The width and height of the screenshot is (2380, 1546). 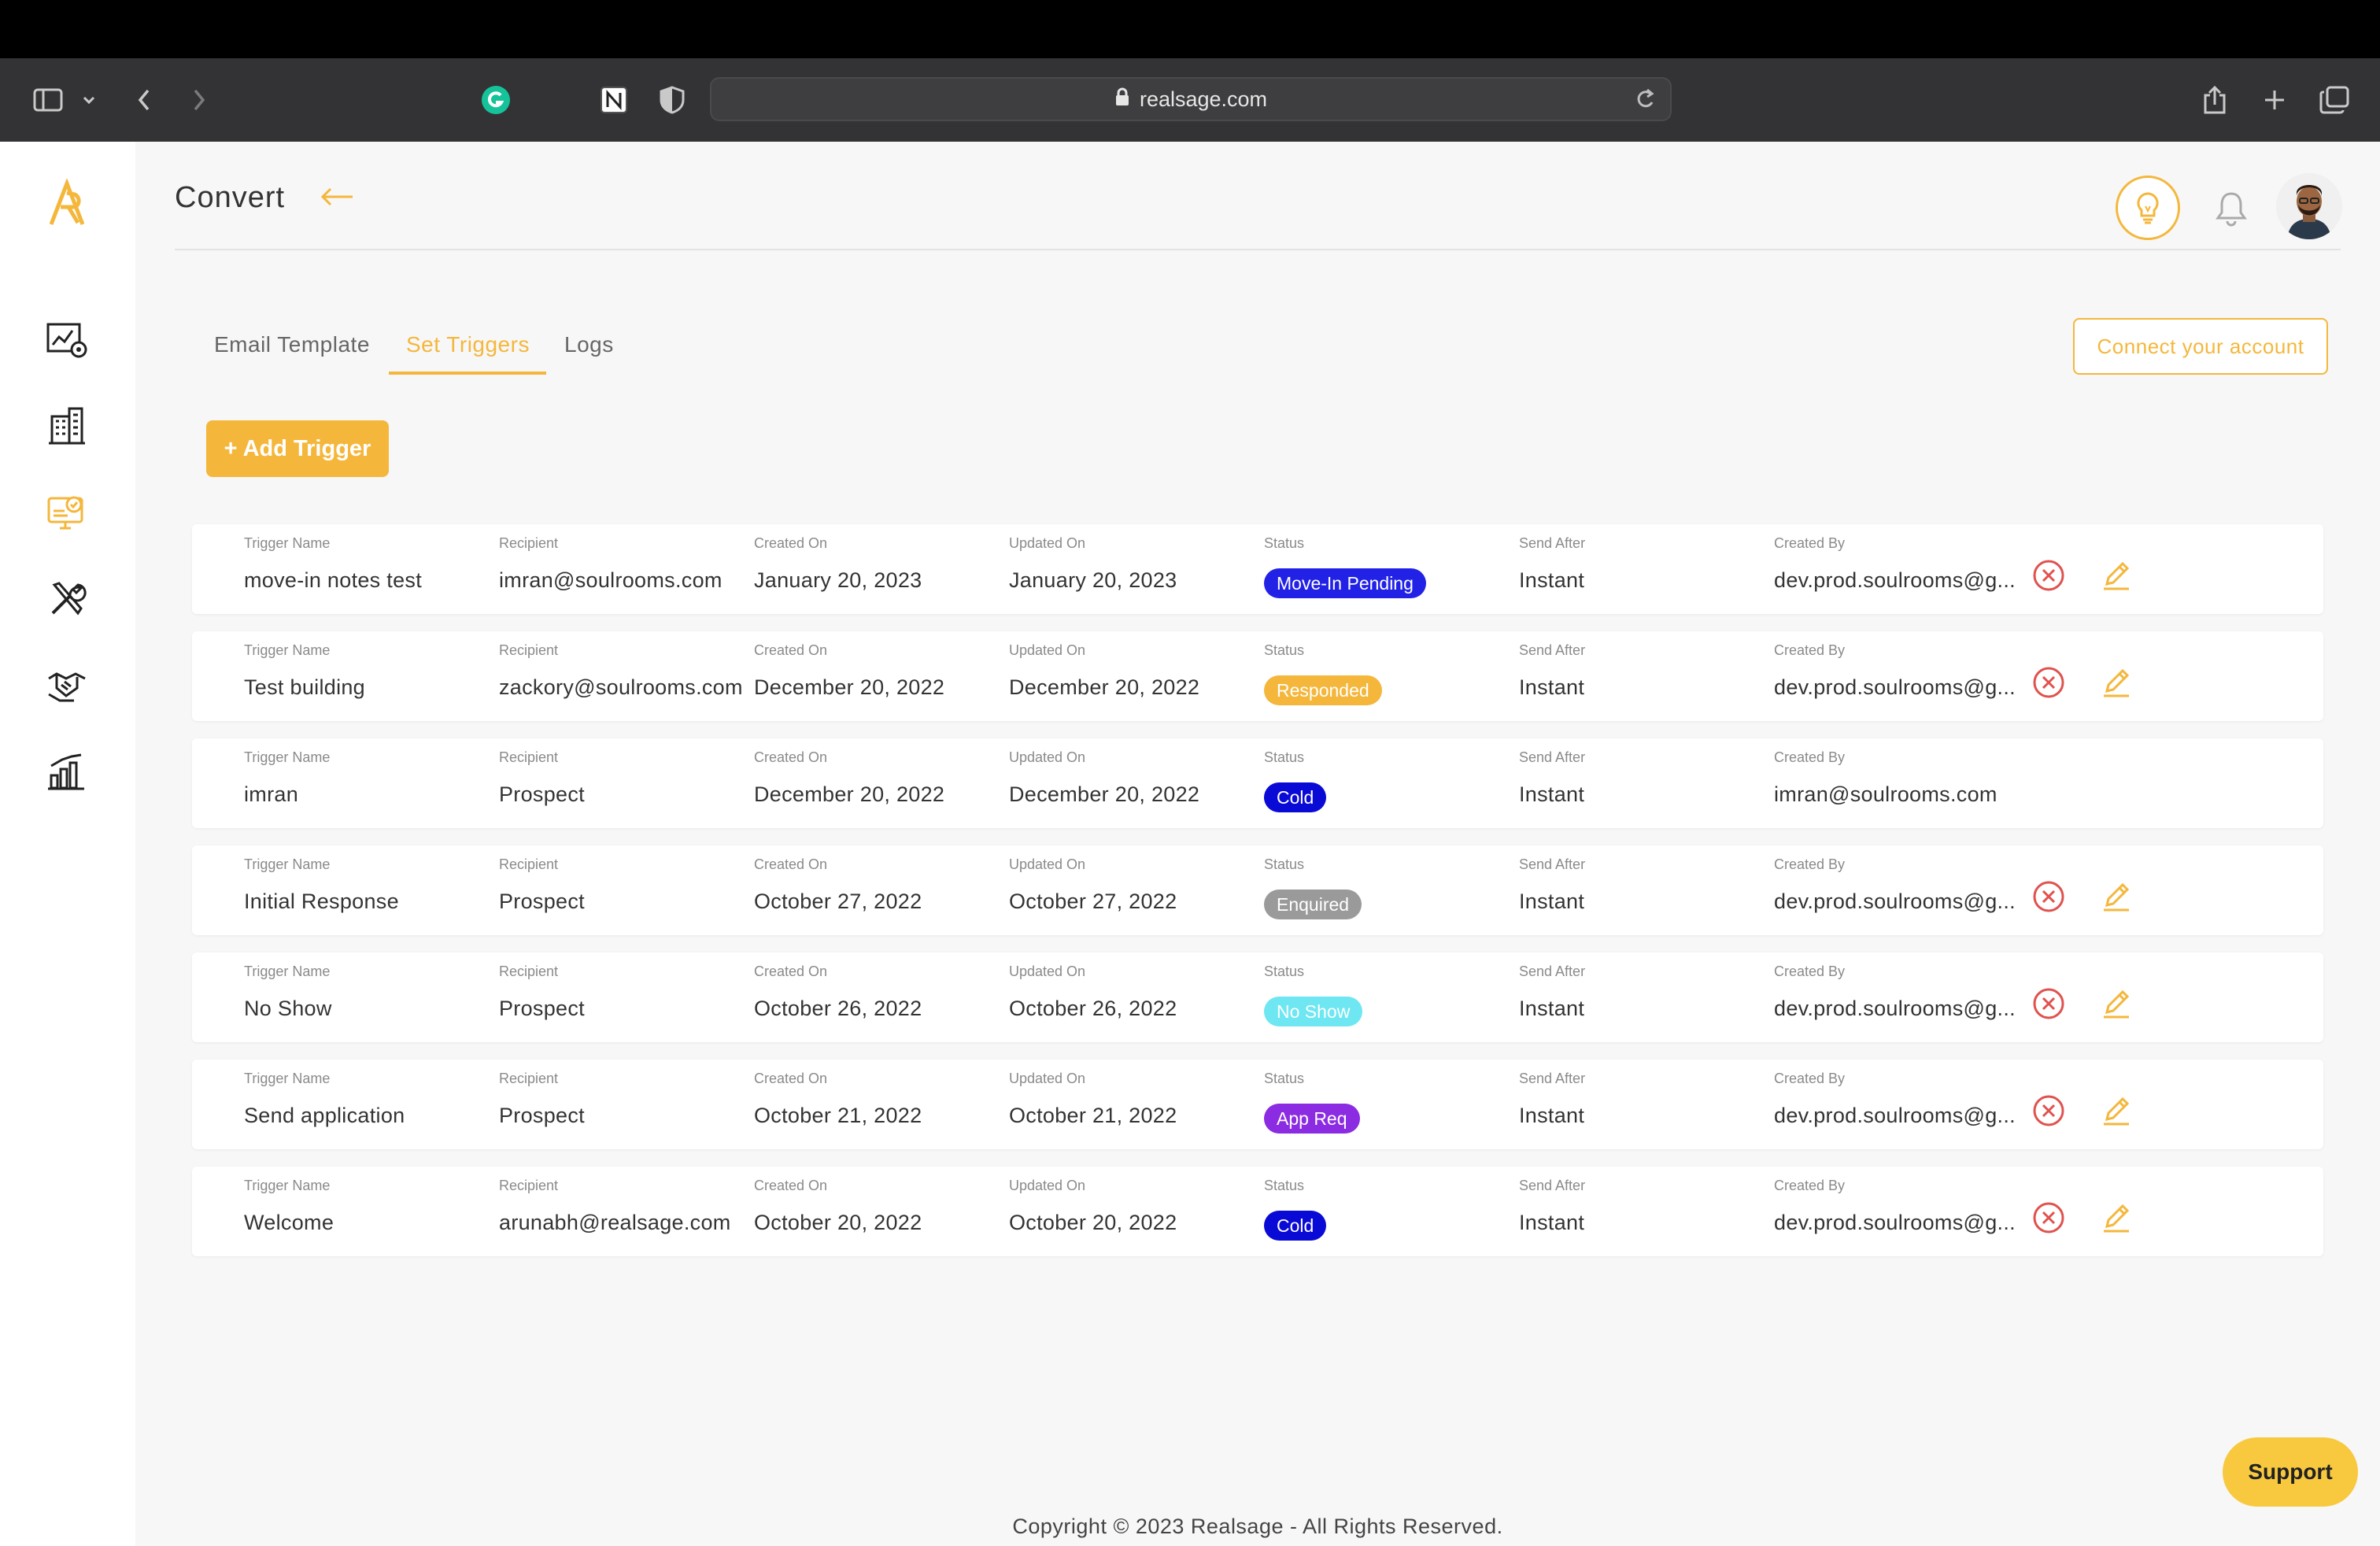 I want to click on cell-updated: October 26, 2022, so click(x=1093, y=1009).